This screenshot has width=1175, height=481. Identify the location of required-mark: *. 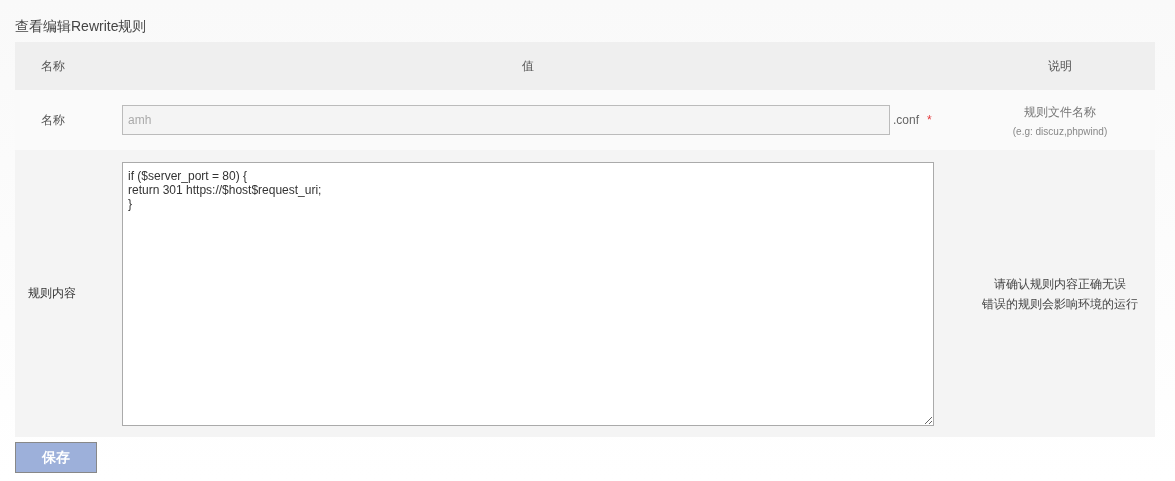
(929, 120).